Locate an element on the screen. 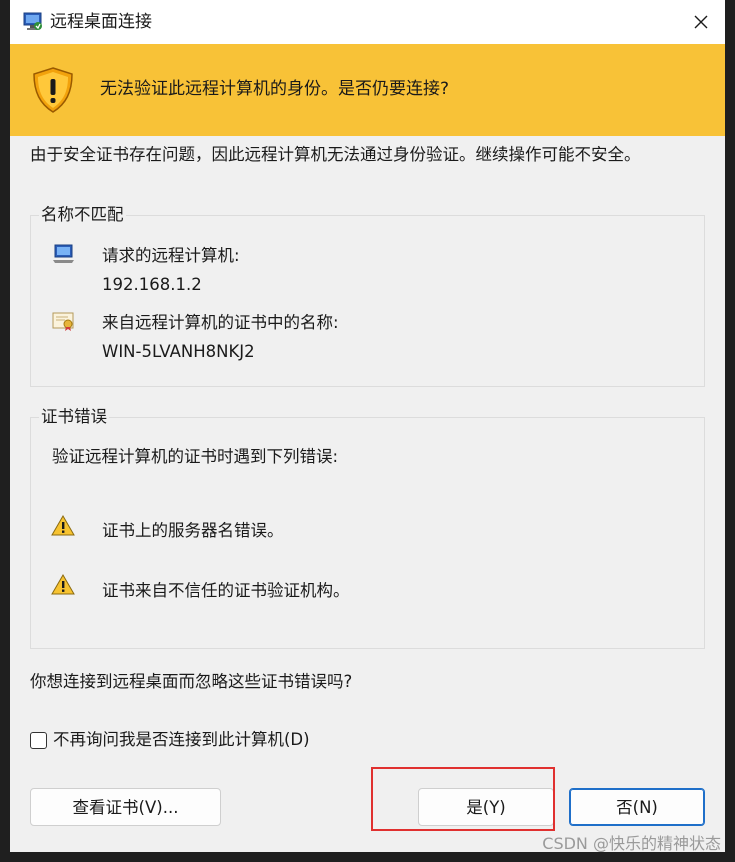  dont-ask-again-checkbox is located at coordinates (38, 740).